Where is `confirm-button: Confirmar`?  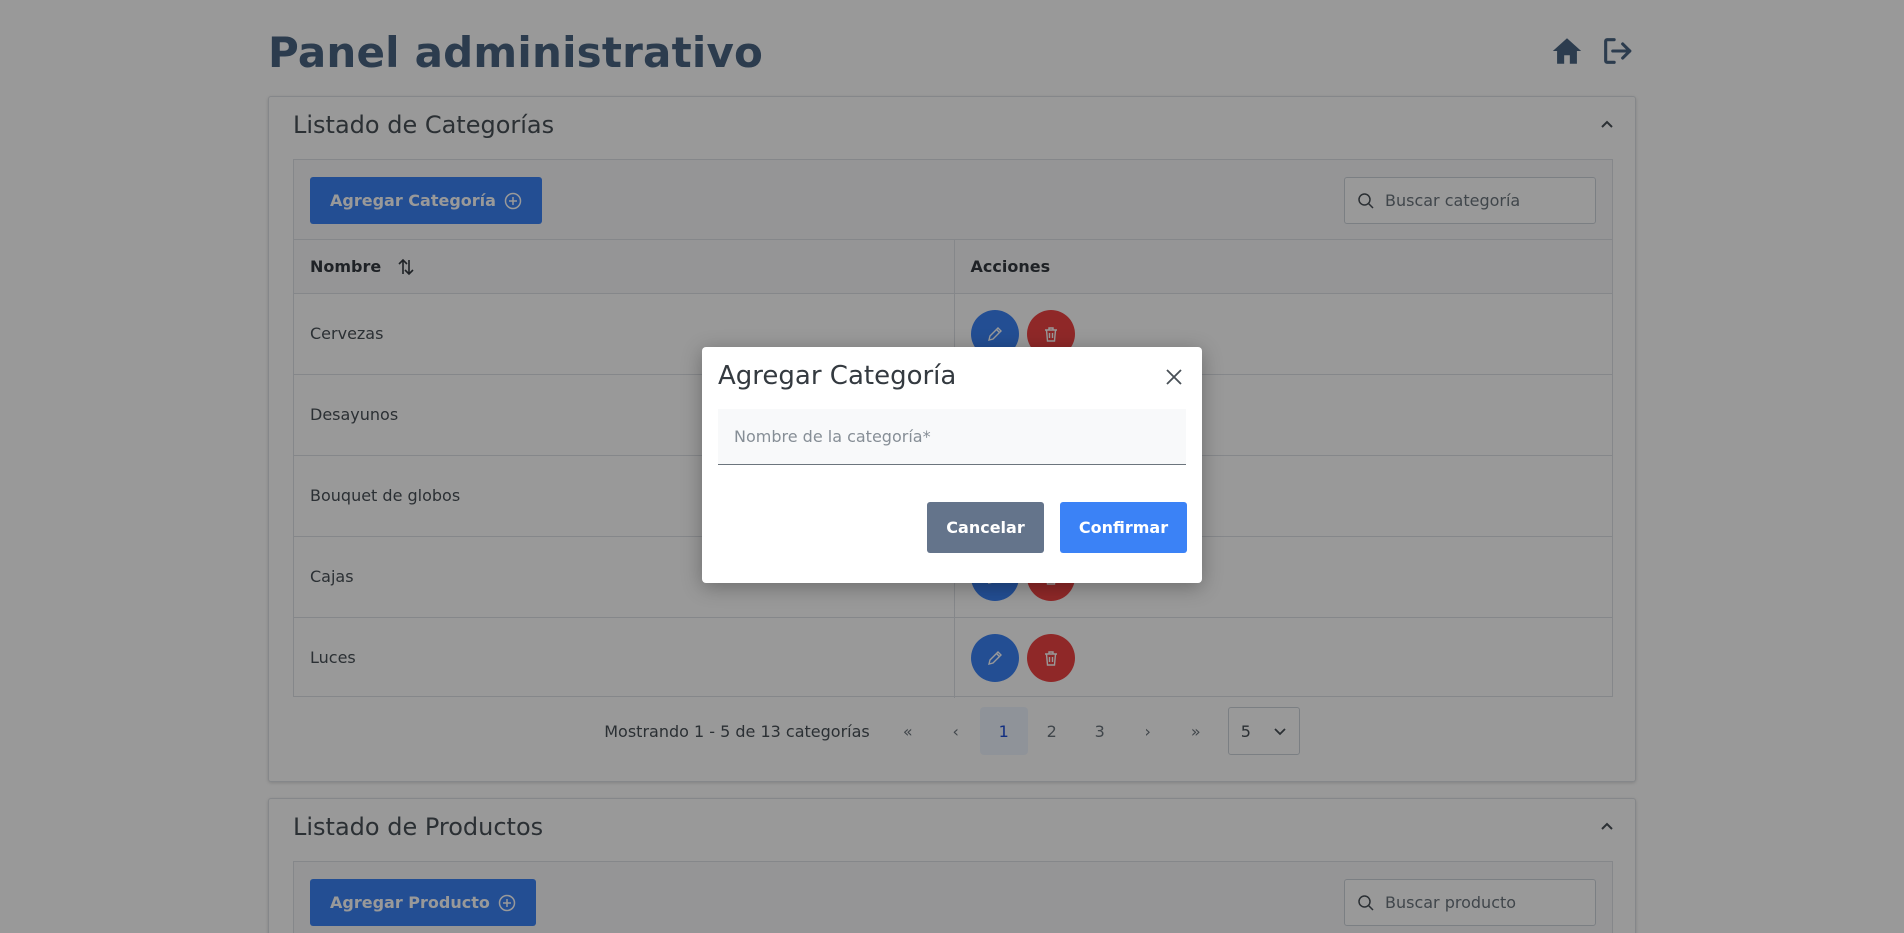
confirm-button: Confirmar is located at coordinates (1123, 527).